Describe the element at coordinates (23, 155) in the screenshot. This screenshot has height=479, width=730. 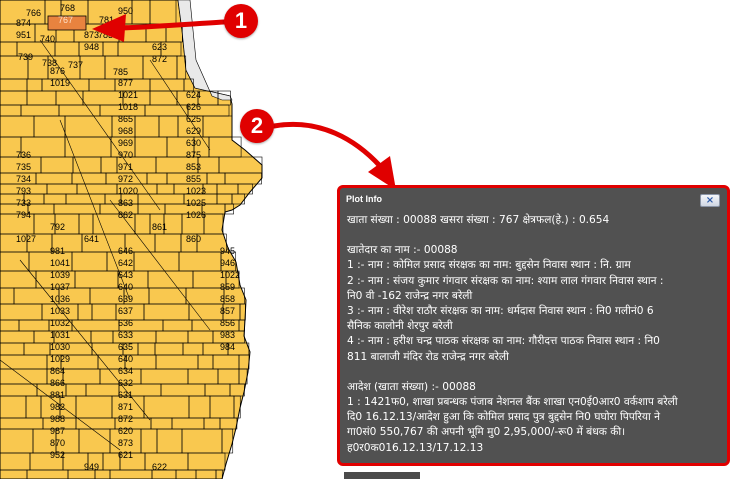
I see `parcel-label: 736` at that location.